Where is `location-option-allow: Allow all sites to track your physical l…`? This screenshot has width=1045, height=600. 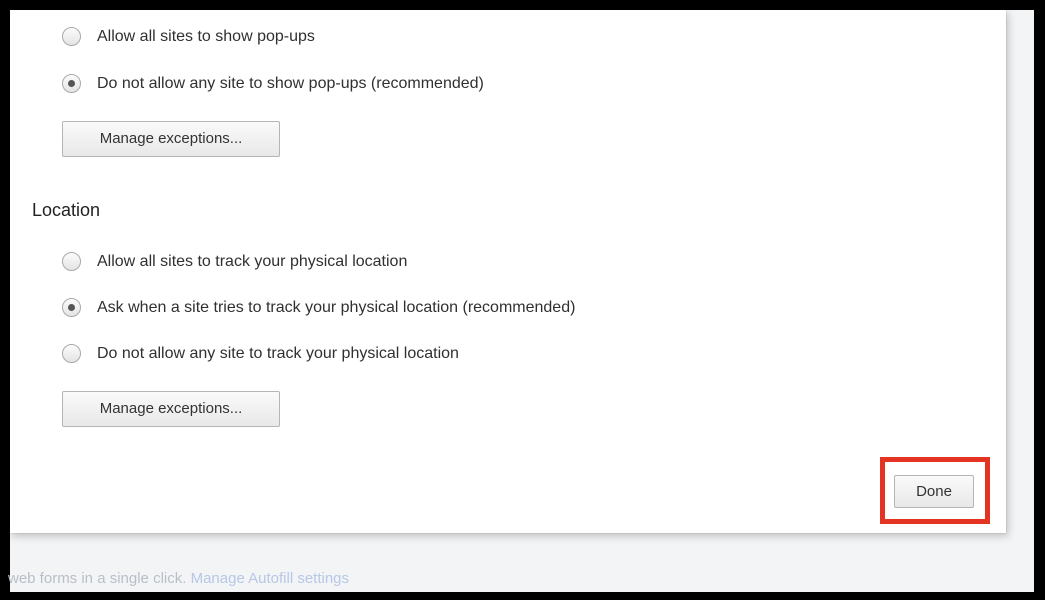 location-option-allow: Allow all sites to track your physical l… is located at coordinates (234, 261).